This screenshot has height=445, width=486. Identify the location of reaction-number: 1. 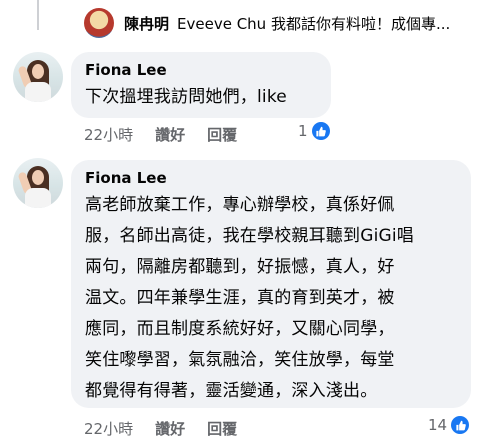
(303, 131).